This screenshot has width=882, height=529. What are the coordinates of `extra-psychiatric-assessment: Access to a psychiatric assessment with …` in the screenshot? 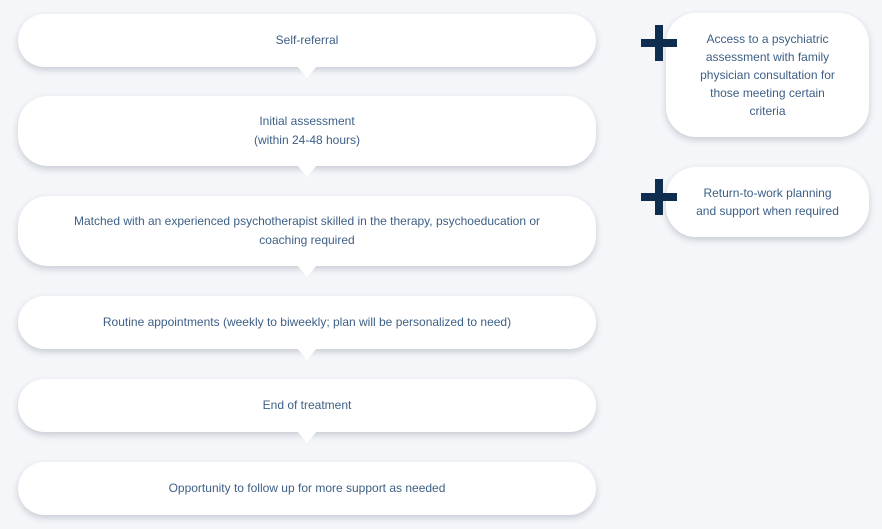 It's located at (767, 75).